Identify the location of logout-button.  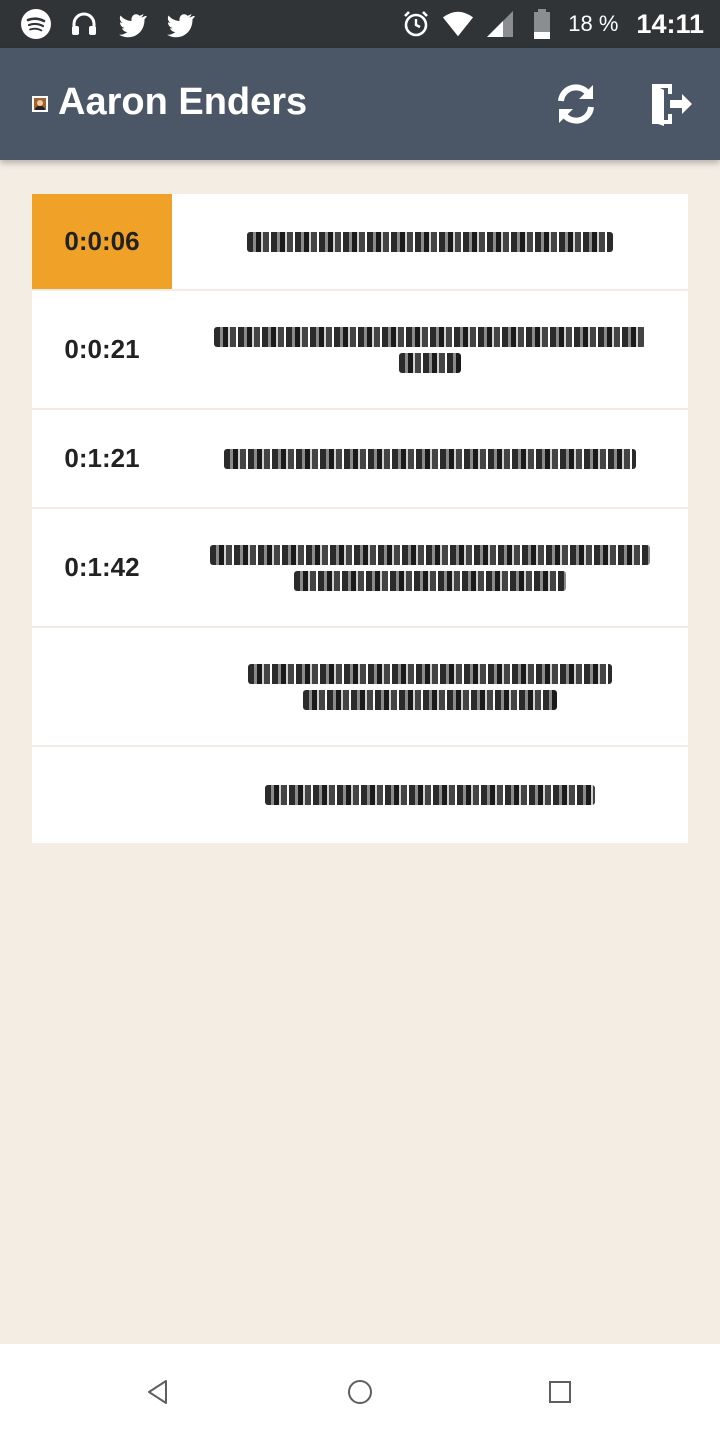
(670, 104).